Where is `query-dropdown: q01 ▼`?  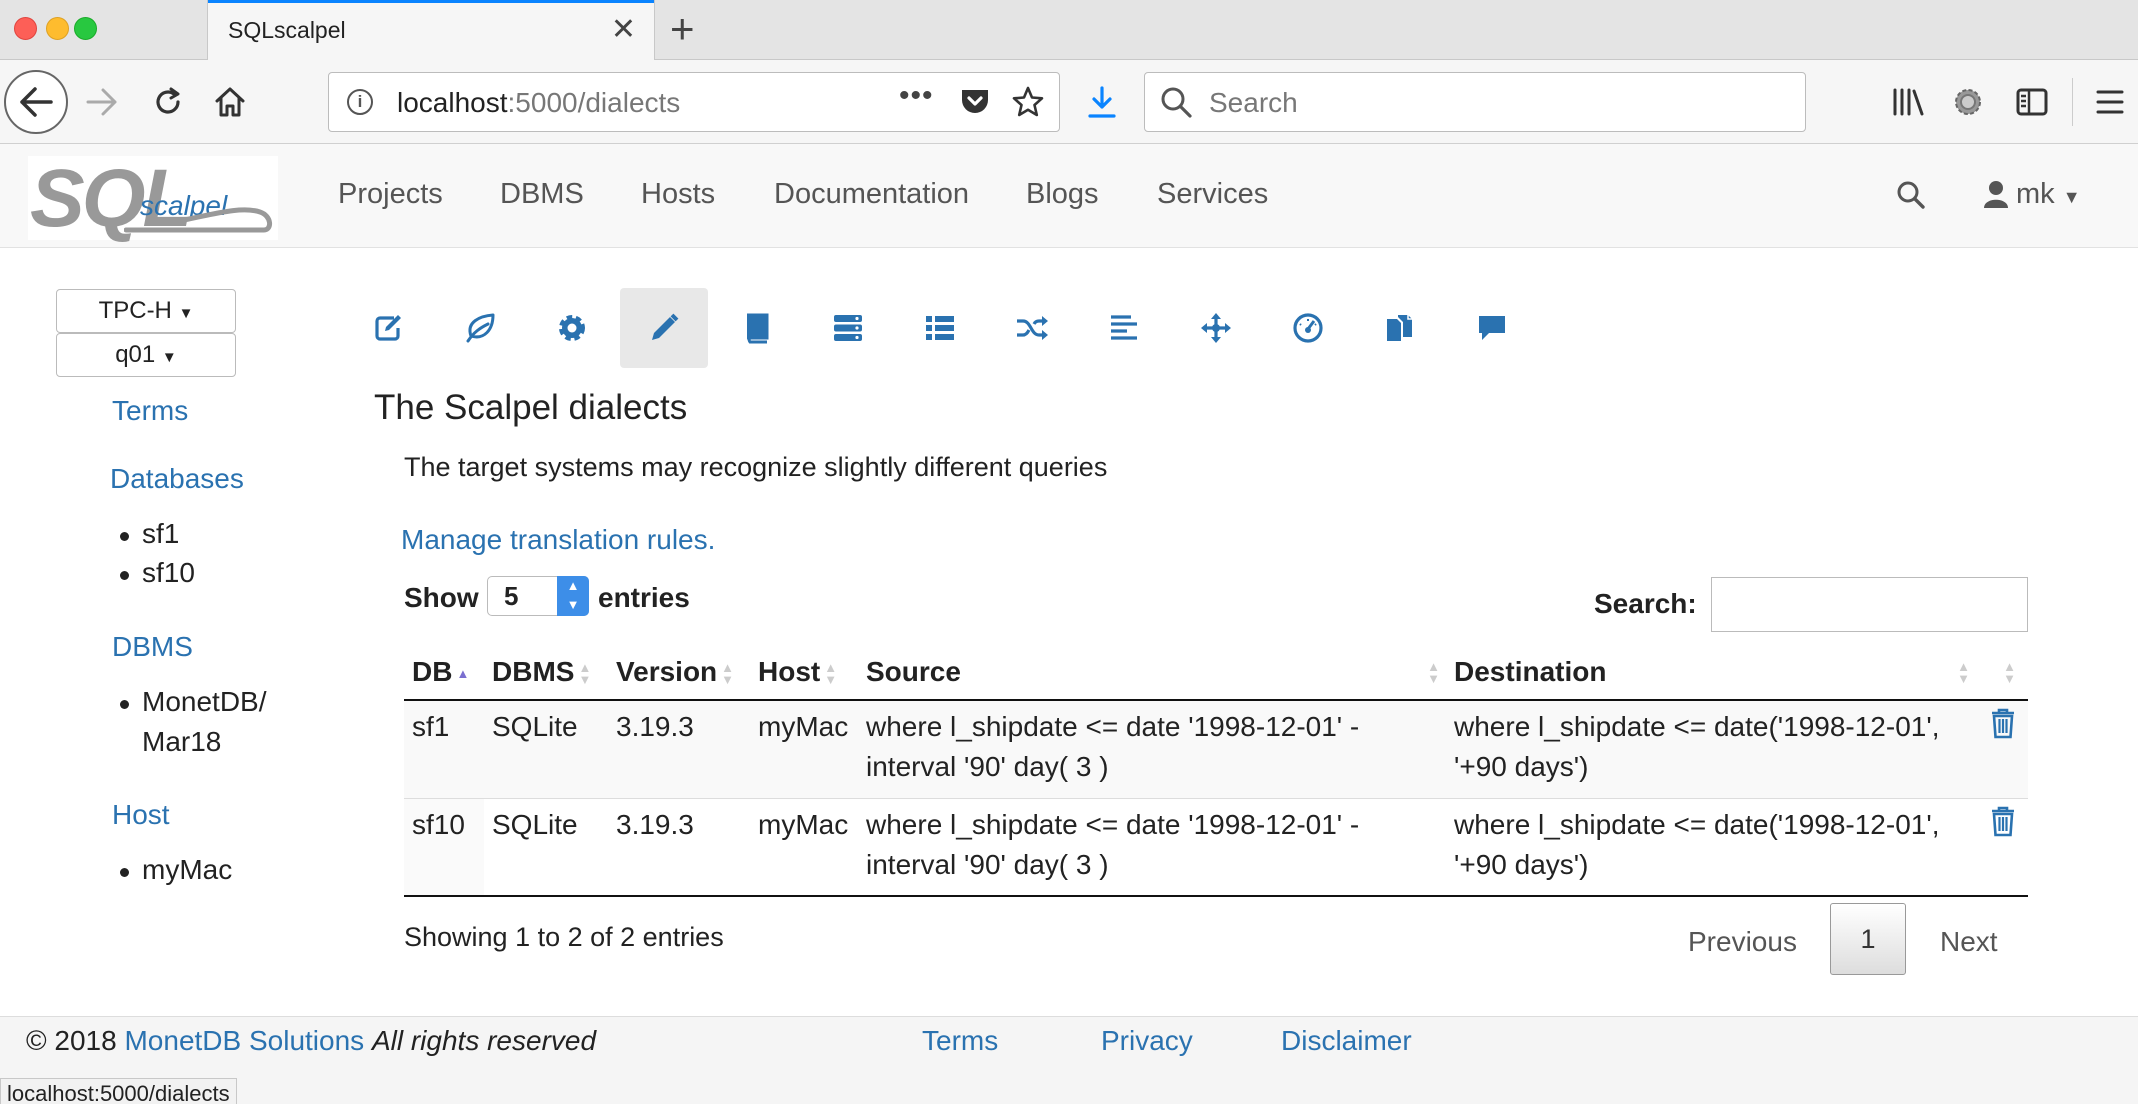 query-dropdown: q01 ▼ is located at coordinates (146, 355).